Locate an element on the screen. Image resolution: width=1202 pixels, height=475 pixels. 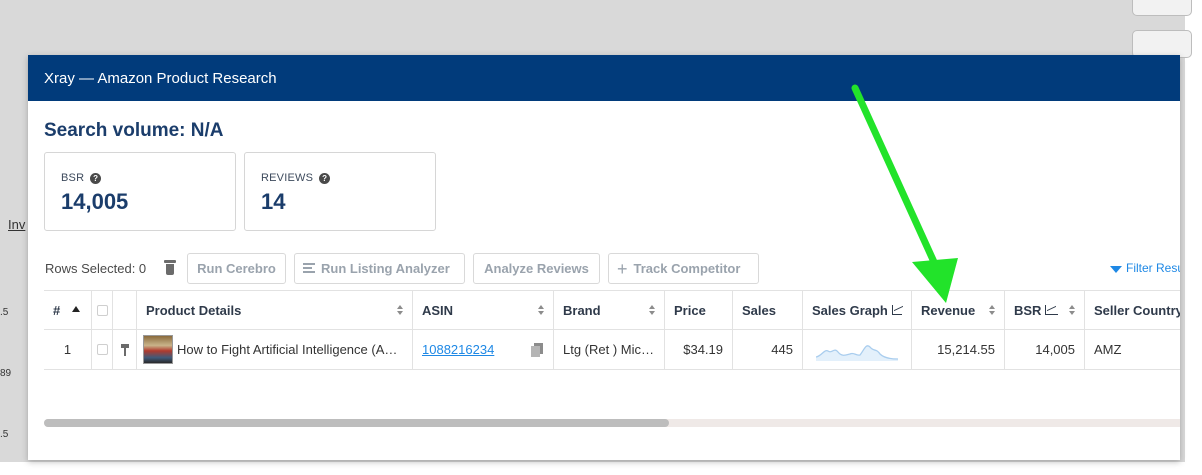
column-header-brand-label: Brand is located at coordinates (582, 310).